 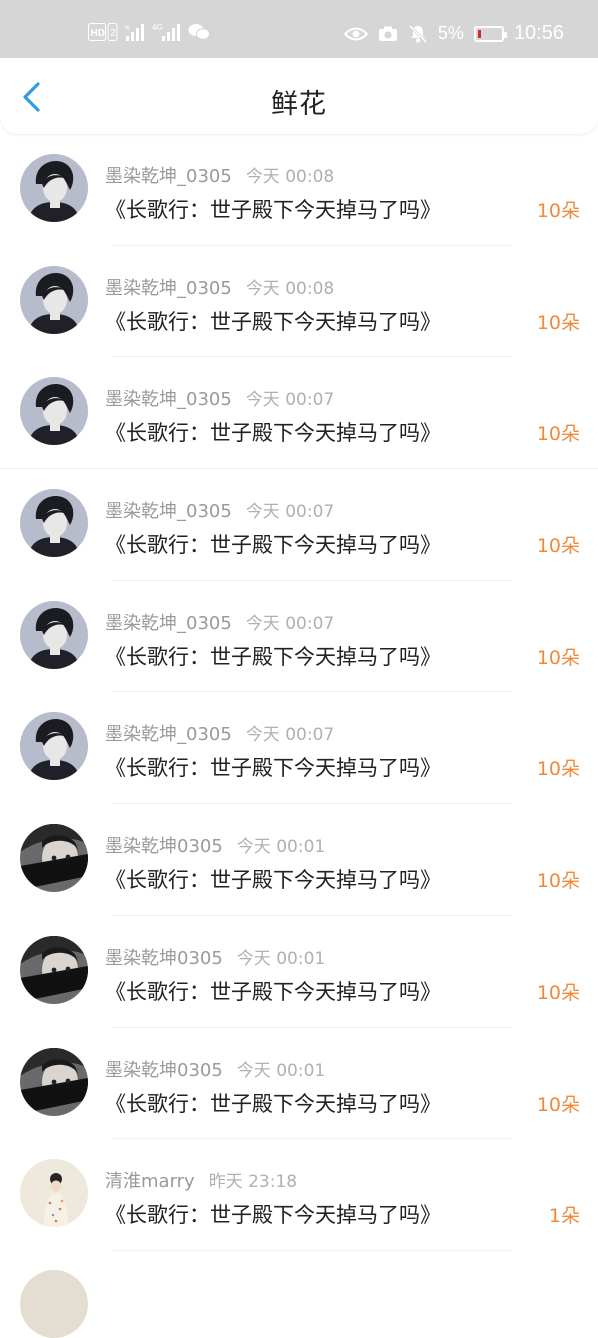 I want to click on eye-icon, so click(x=355, y=34).